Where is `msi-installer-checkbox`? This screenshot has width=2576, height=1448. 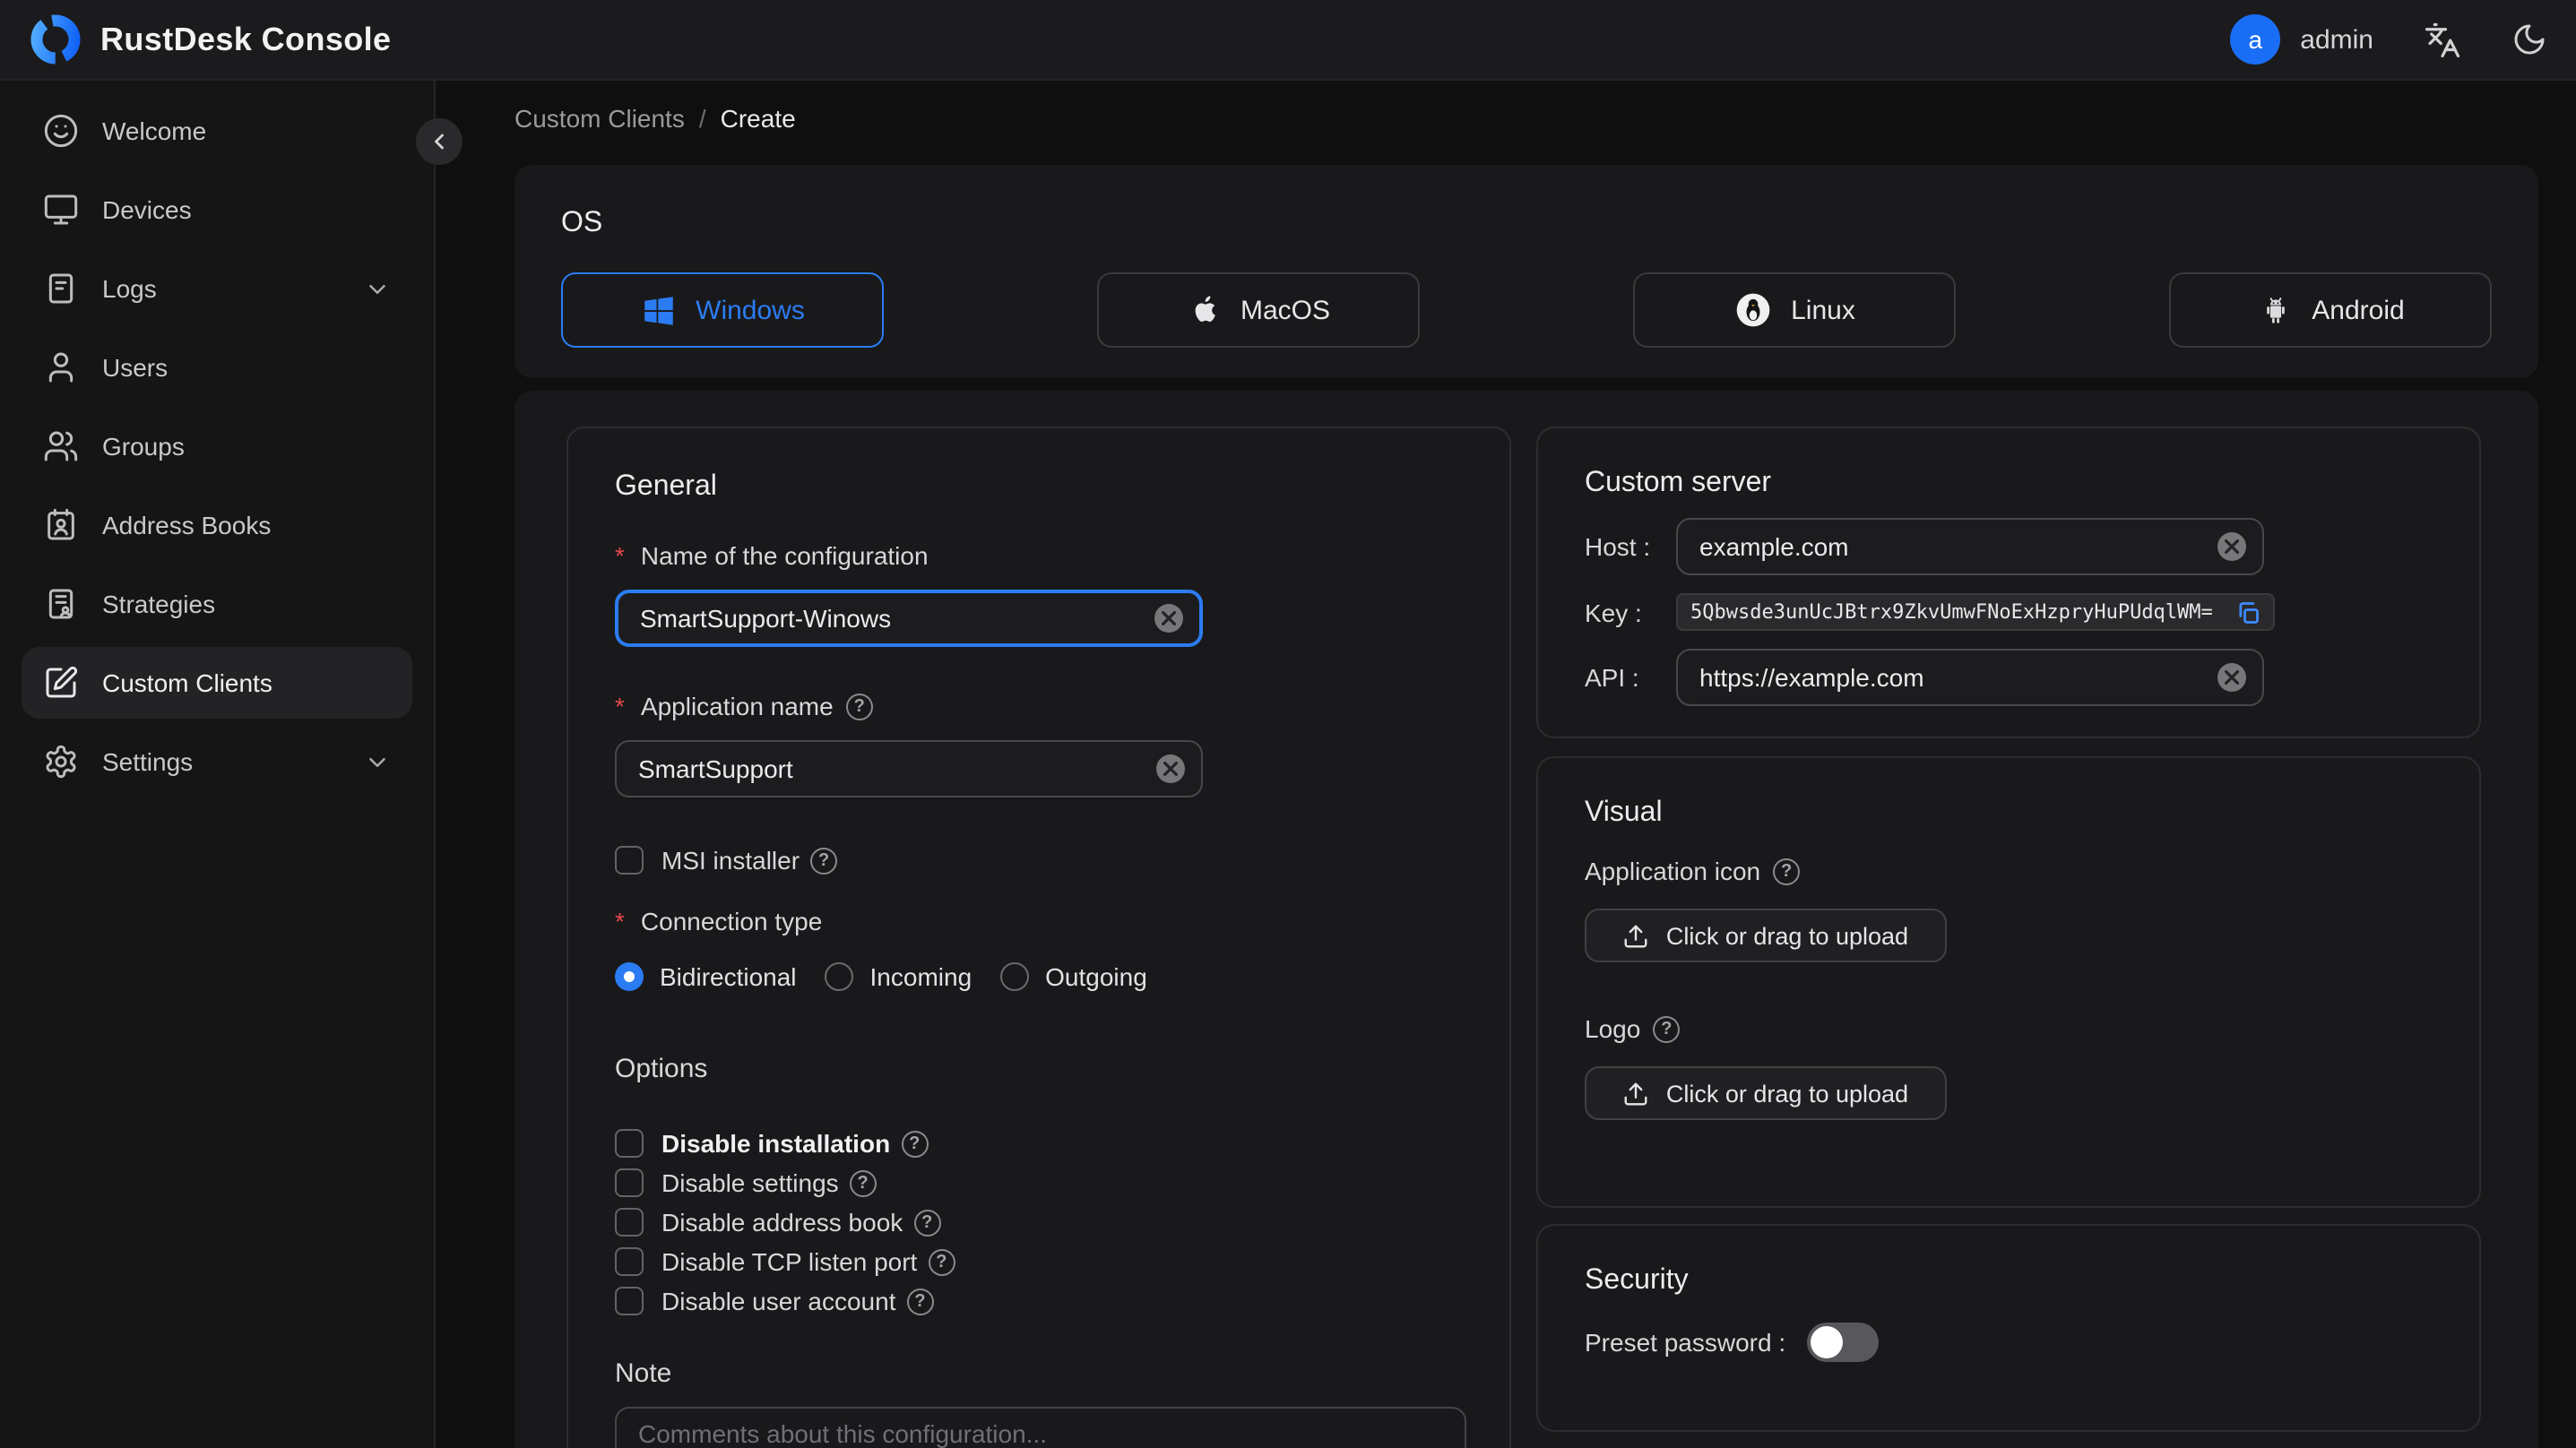 msi-installer-checkbox is located at coordinates (629, 860).